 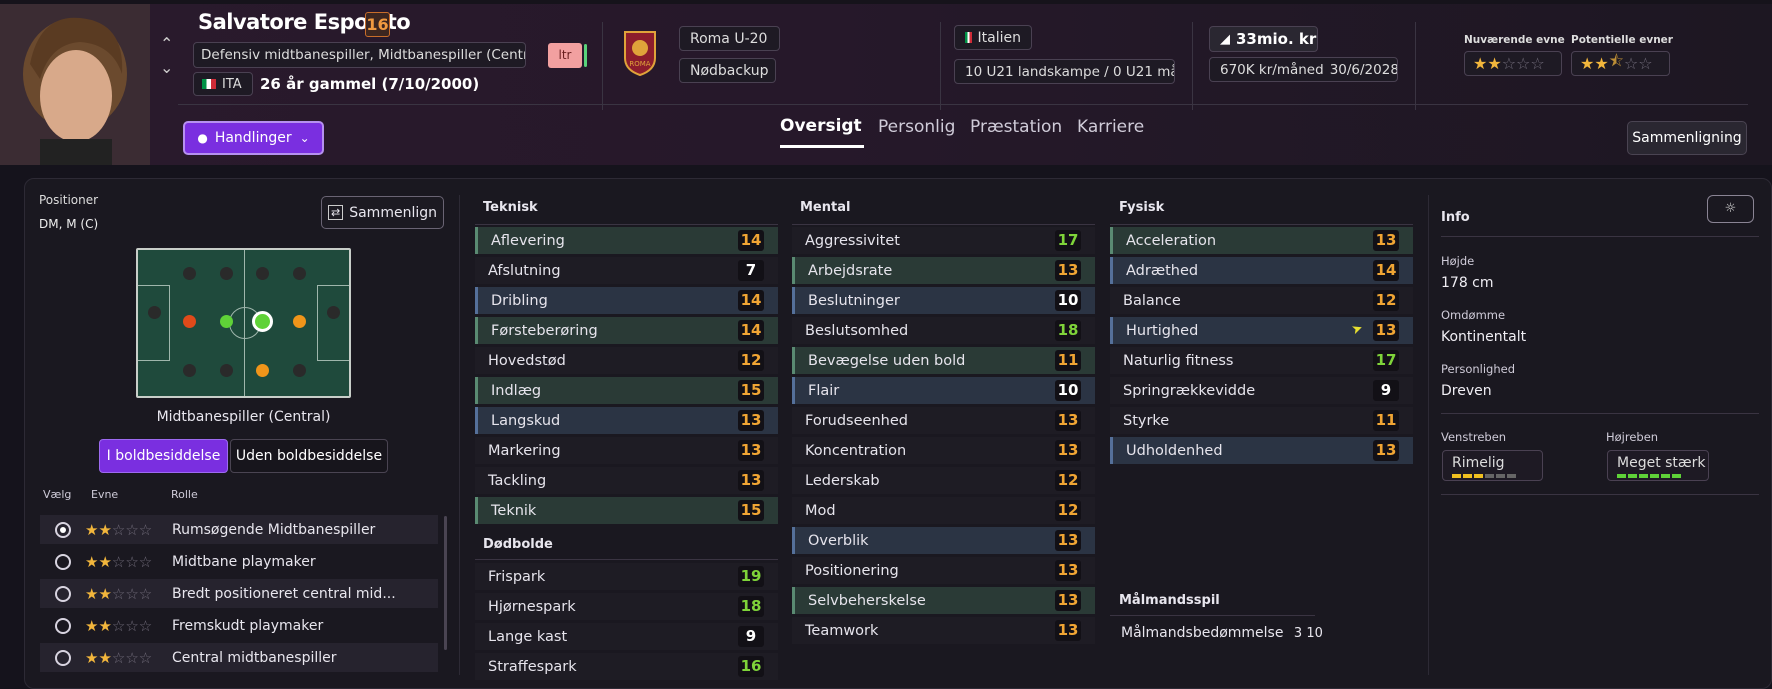 I want to click on club-name: Roma U-20, so click(x=729, y=38).